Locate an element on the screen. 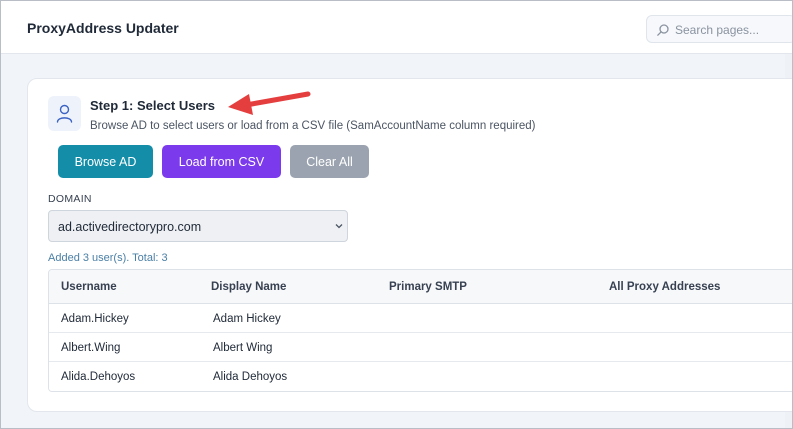  cell-display-name: Alida Dehoyos is located at coordinates (250, 377).